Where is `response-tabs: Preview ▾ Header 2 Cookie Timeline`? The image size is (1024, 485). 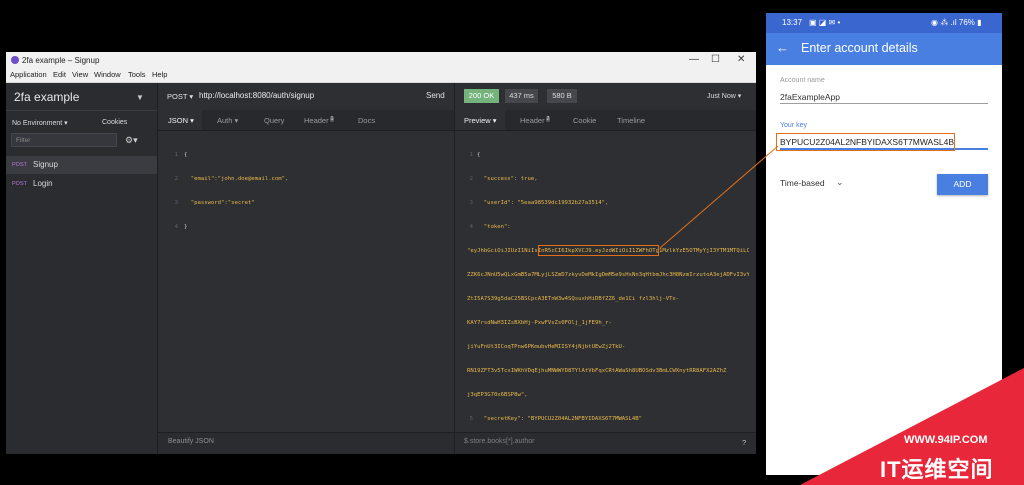 response-tabs: Preview ▾ Header 2 Cookie Timeline is located at coordinates (605, 120).